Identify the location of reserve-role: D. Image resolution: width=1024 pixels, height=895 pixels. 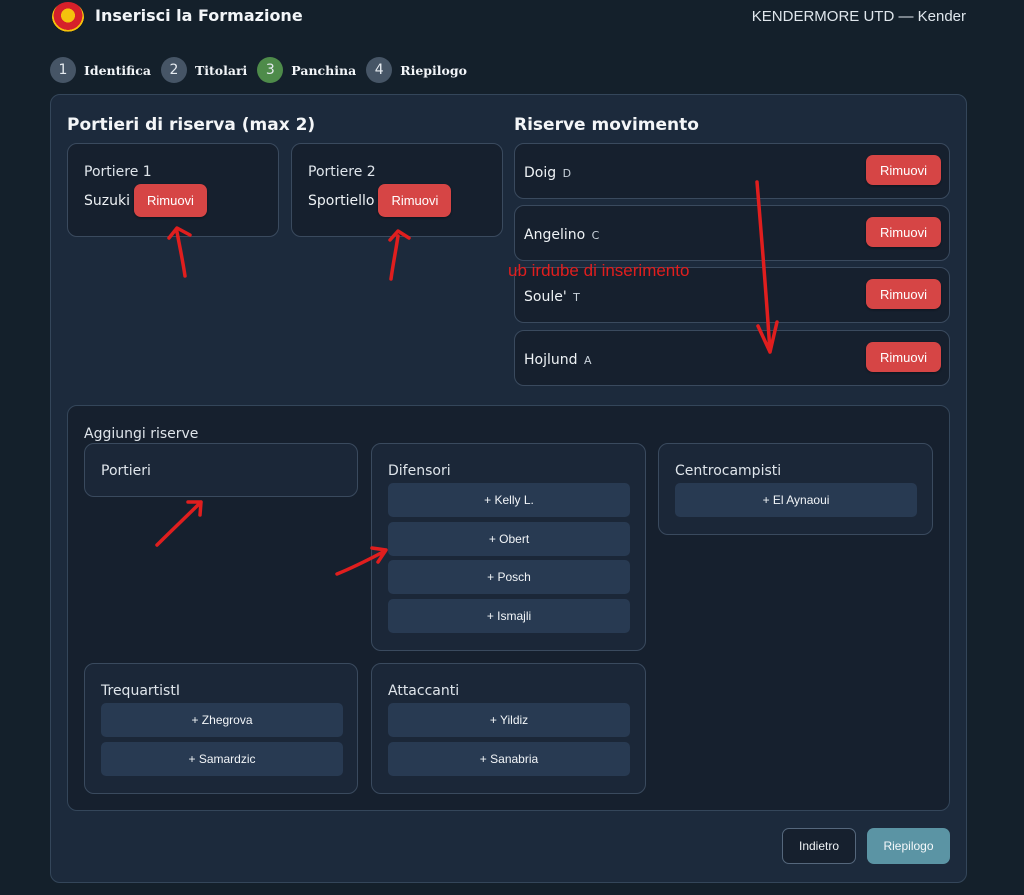
(567, 173).